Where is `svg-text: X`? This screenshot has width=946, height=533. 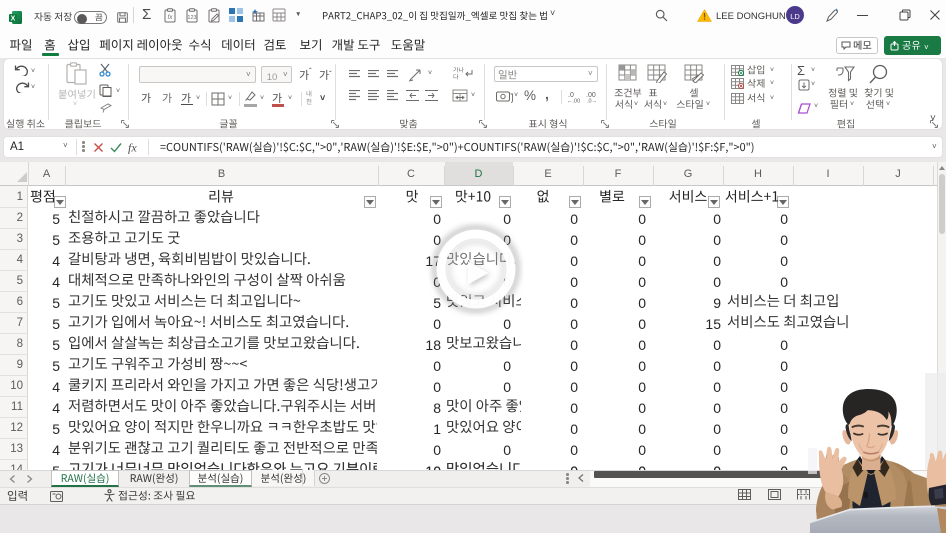
svg-text: X is located at coordinates (13, 19).